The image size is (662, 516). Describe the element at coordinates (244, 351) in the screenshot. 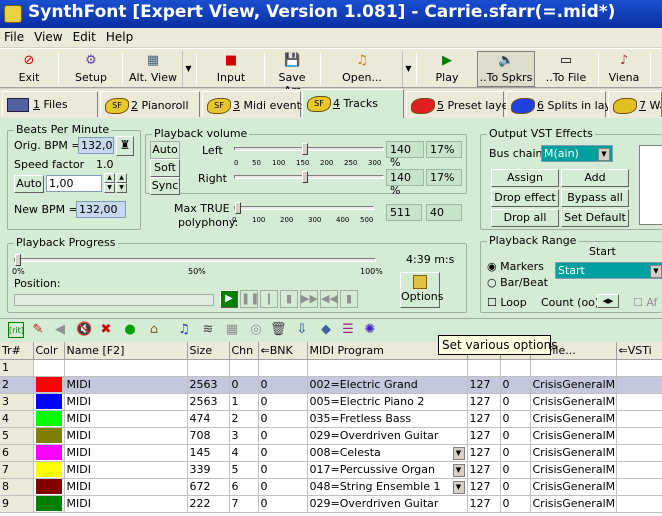

I see `col-channel: Chn` at that location.